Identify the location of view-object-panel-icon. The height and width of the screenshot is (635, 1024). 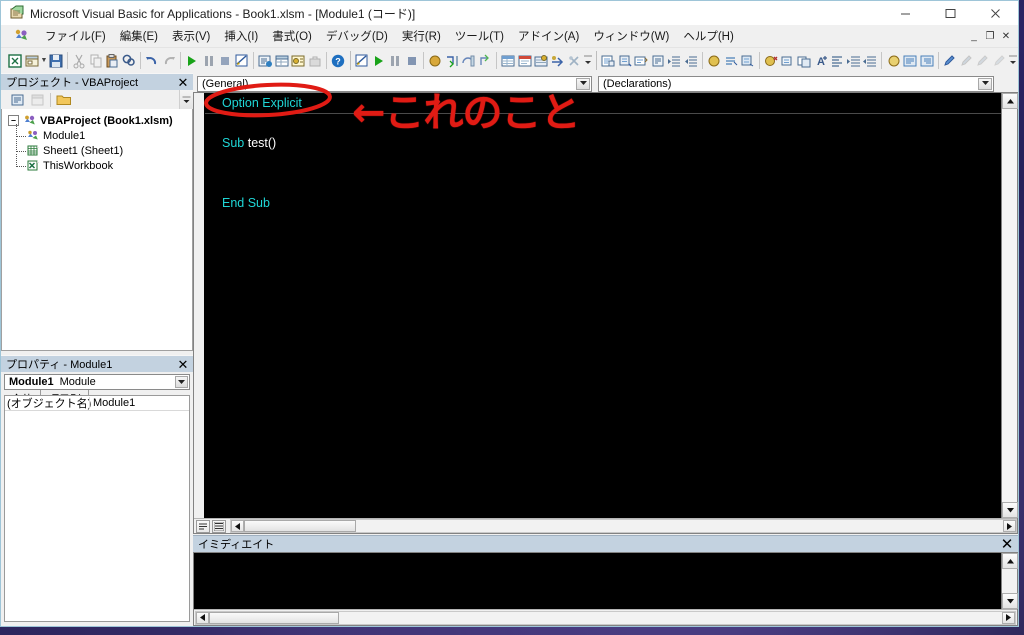
(37, 100).